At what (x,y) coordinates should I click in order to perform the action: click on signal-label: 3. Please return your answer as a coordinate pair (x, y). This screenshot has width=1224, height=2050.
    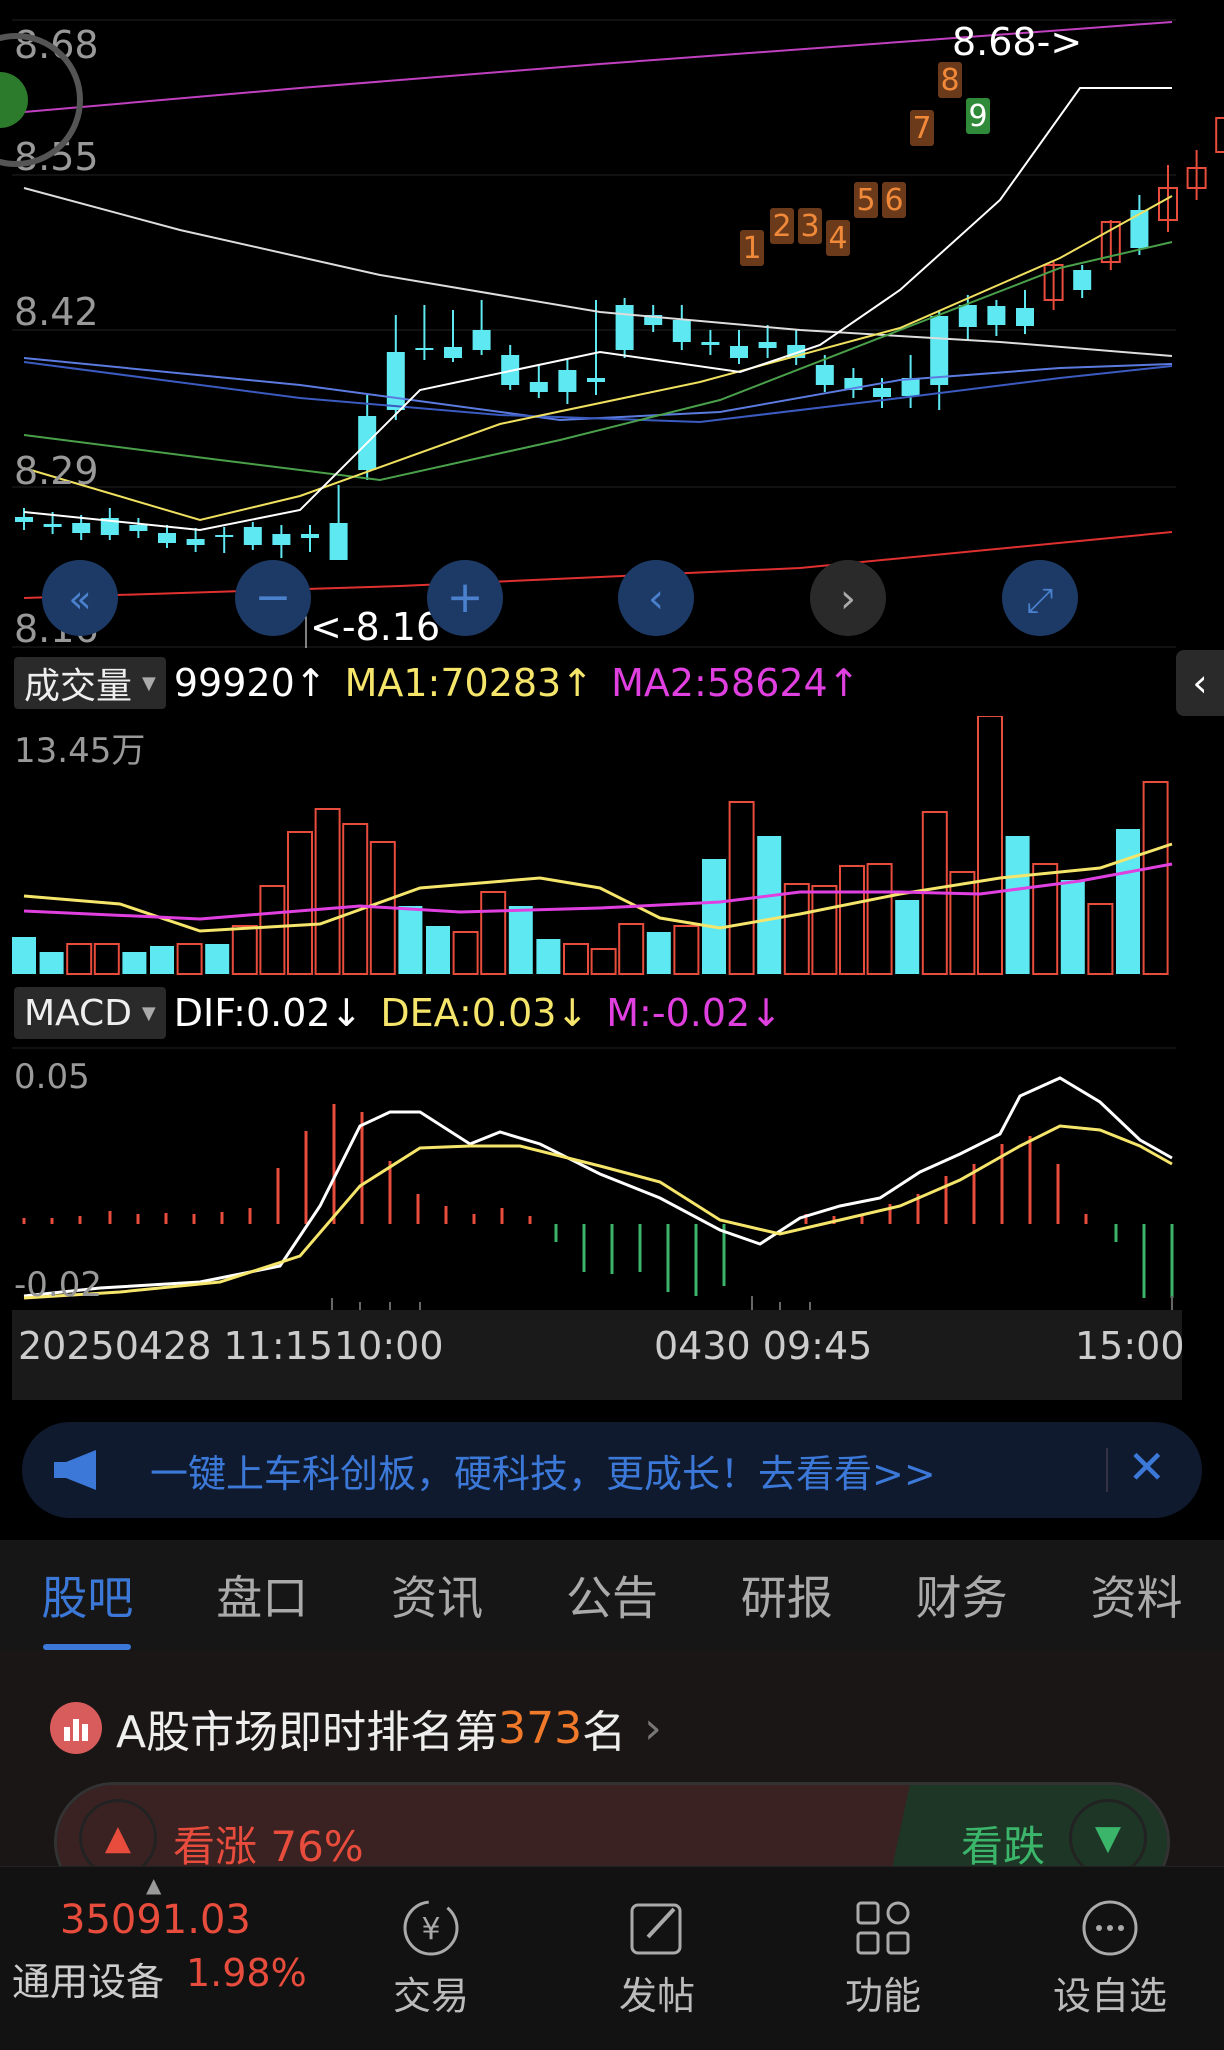
    Looking at the image, I should click on (810, 226).